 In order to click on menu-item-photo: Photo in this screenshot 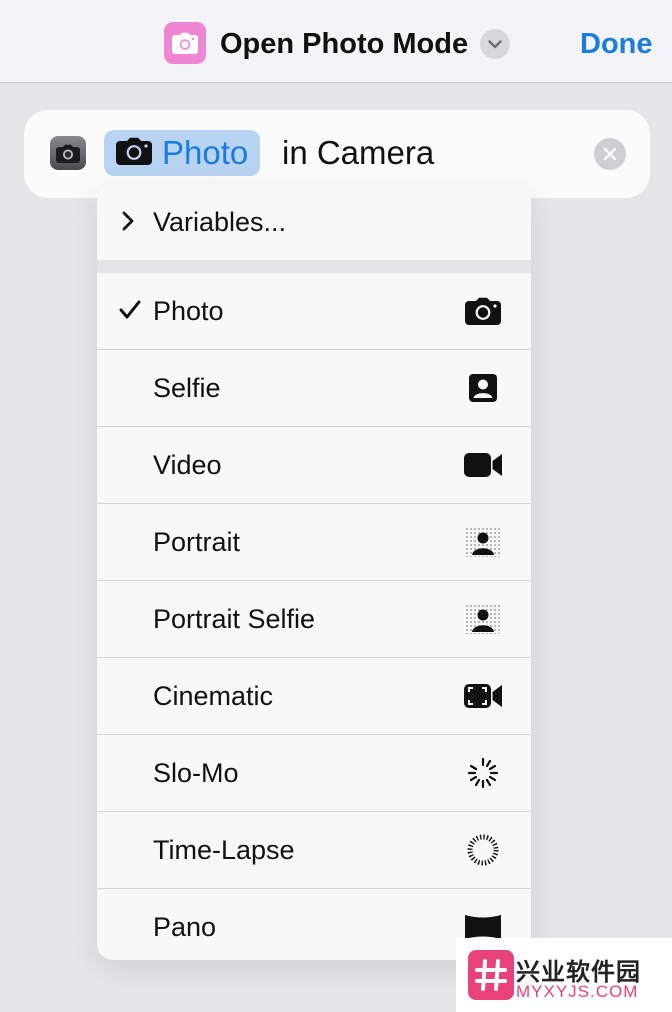, I will do `click(314, 311)`.